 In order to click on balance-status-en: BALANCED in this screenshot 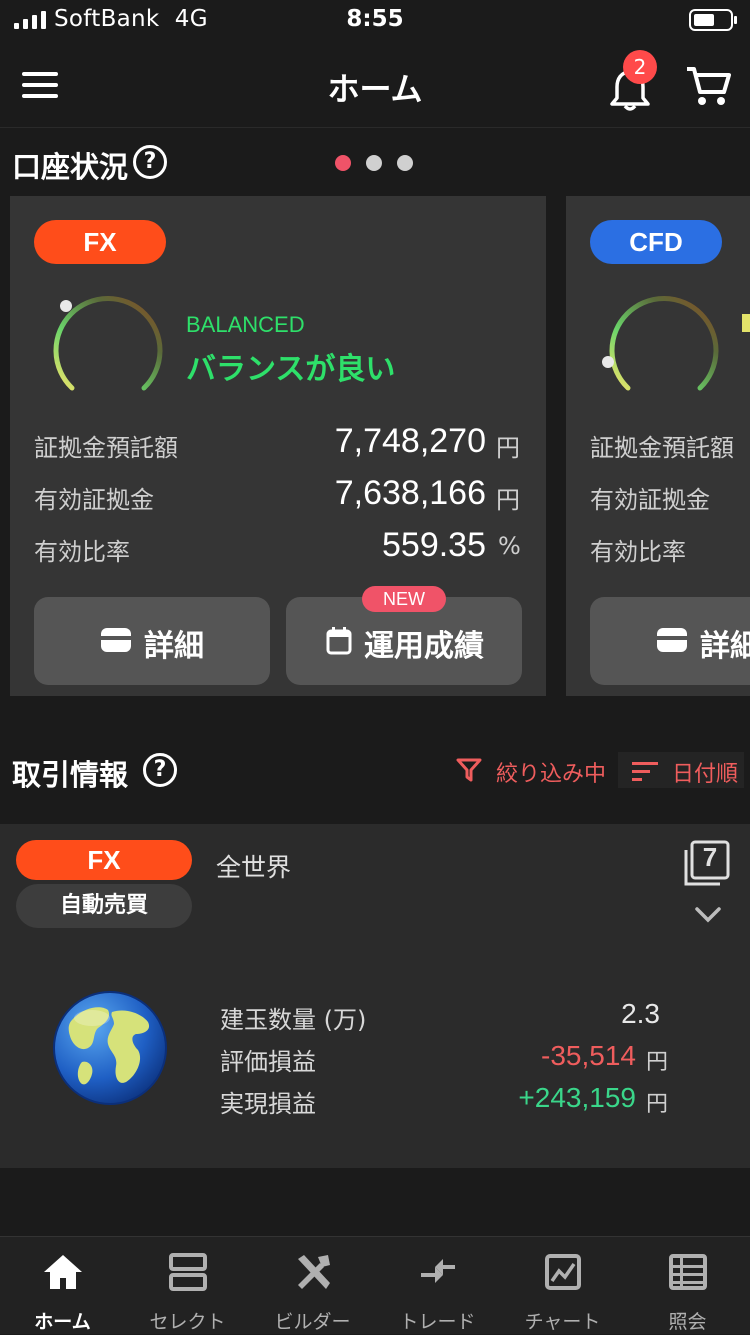, I will do `click(245, 324)`.